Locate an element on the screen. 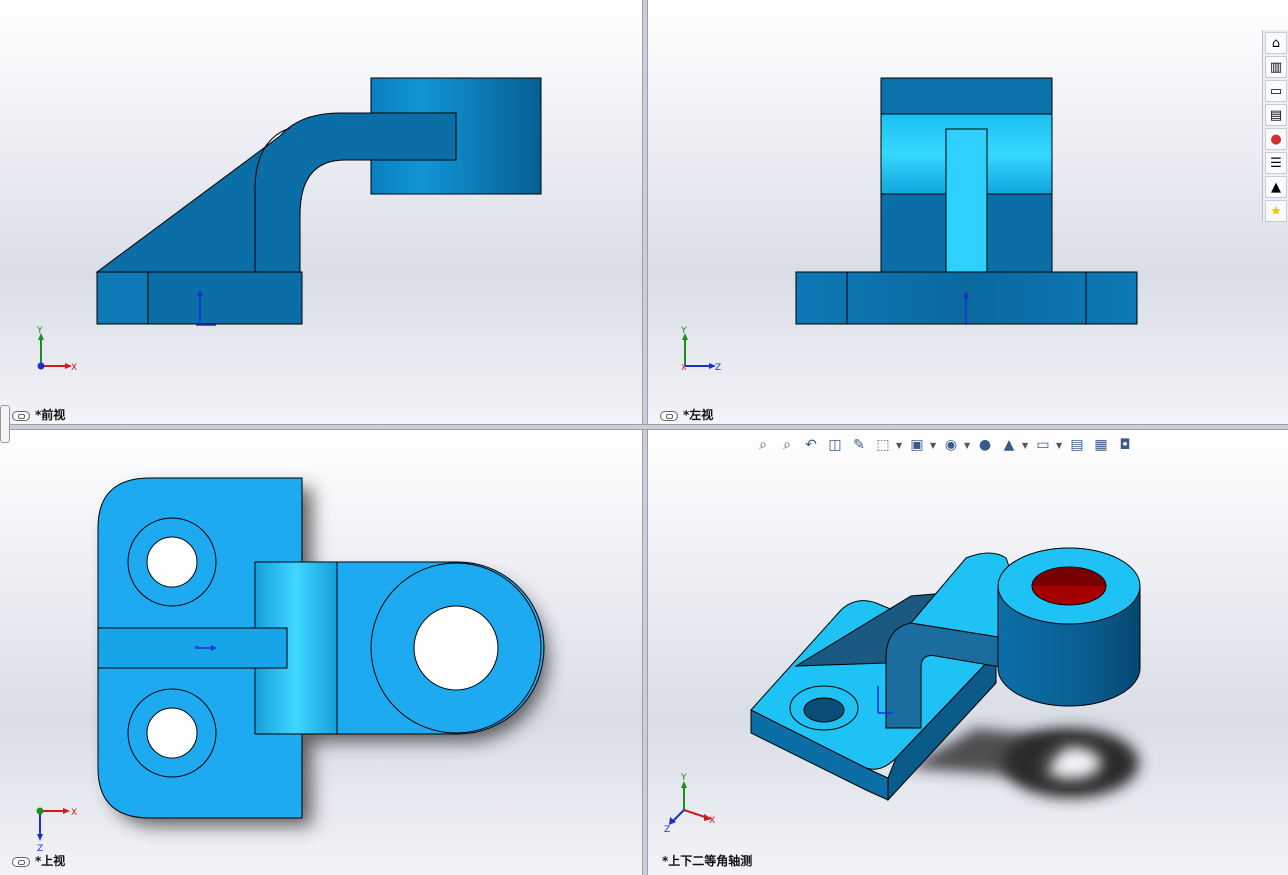 The image size is (1288, 875). iso-model: Y X Z is located at coordinates (902, 691).